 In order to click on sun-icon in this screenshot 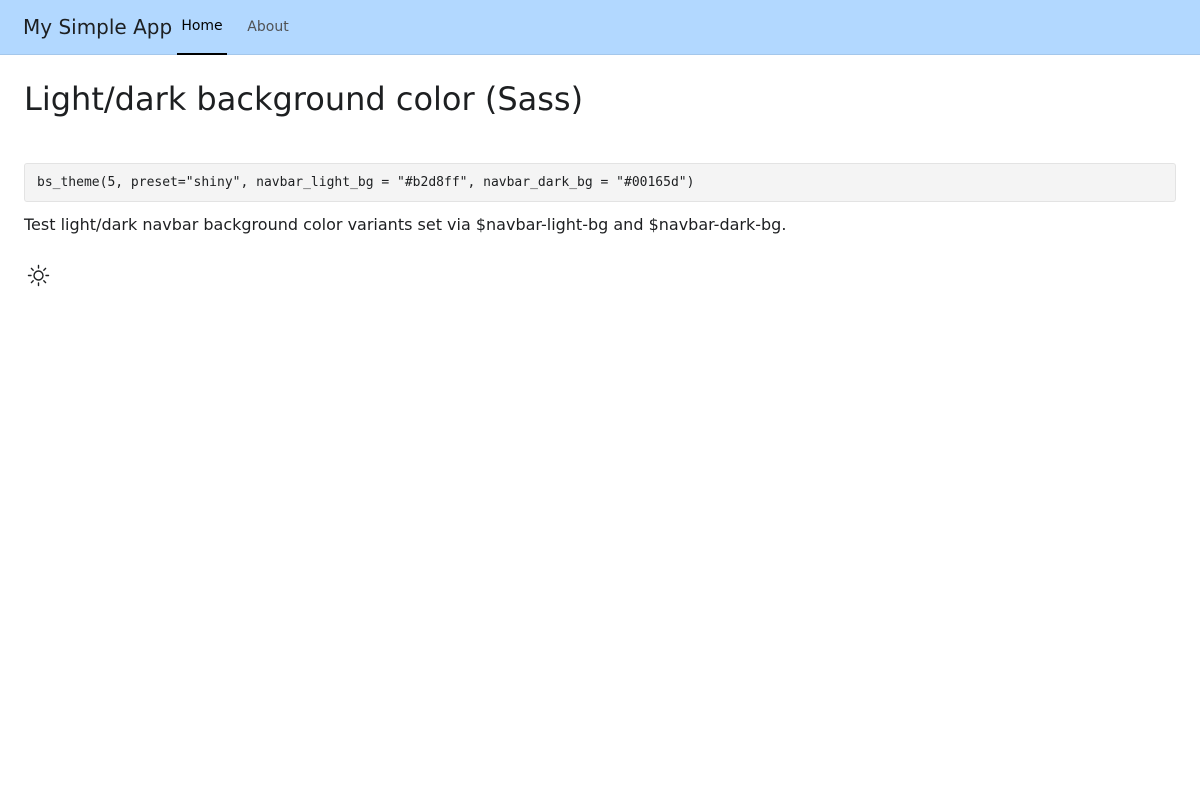, I will do `click(38, 275)`.